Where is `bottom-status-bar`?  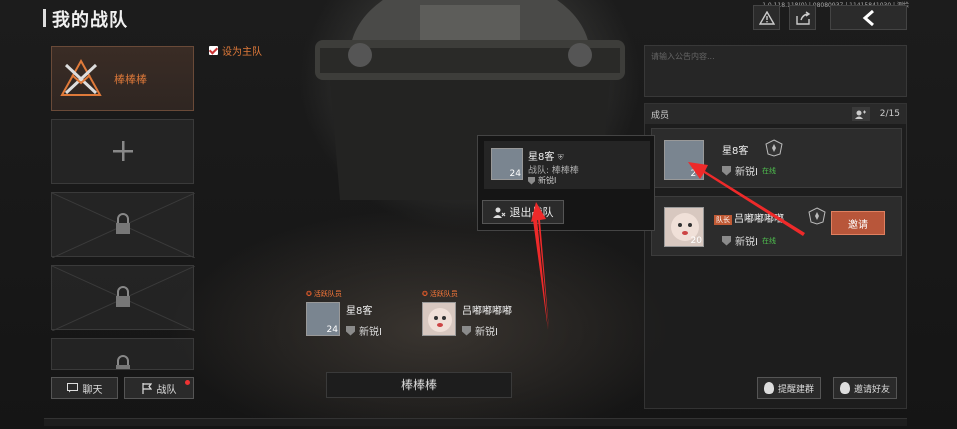 bottom-status-bar is located at coordinates (475, 422).